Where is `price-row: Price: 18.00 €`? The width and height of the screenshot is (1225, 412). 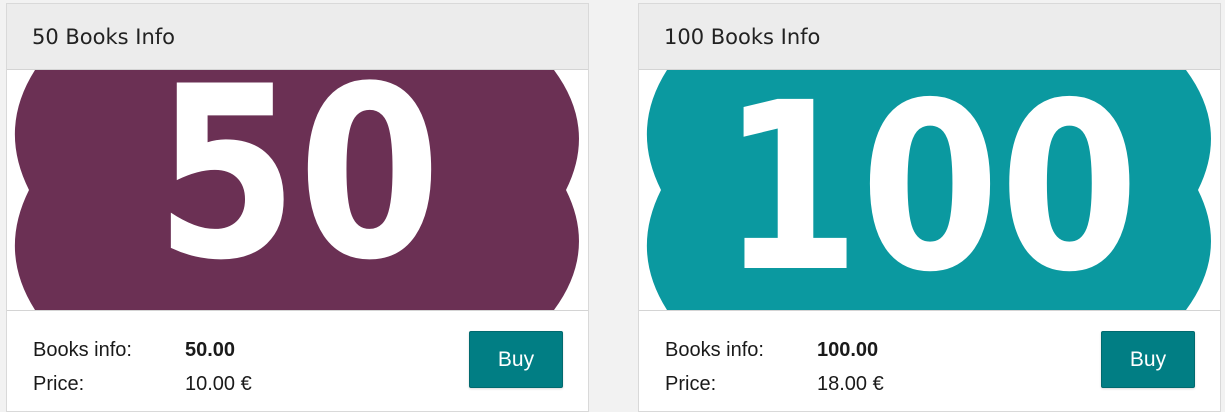
price-row: Price: 18.00 € is located at coordinates (774, 384).